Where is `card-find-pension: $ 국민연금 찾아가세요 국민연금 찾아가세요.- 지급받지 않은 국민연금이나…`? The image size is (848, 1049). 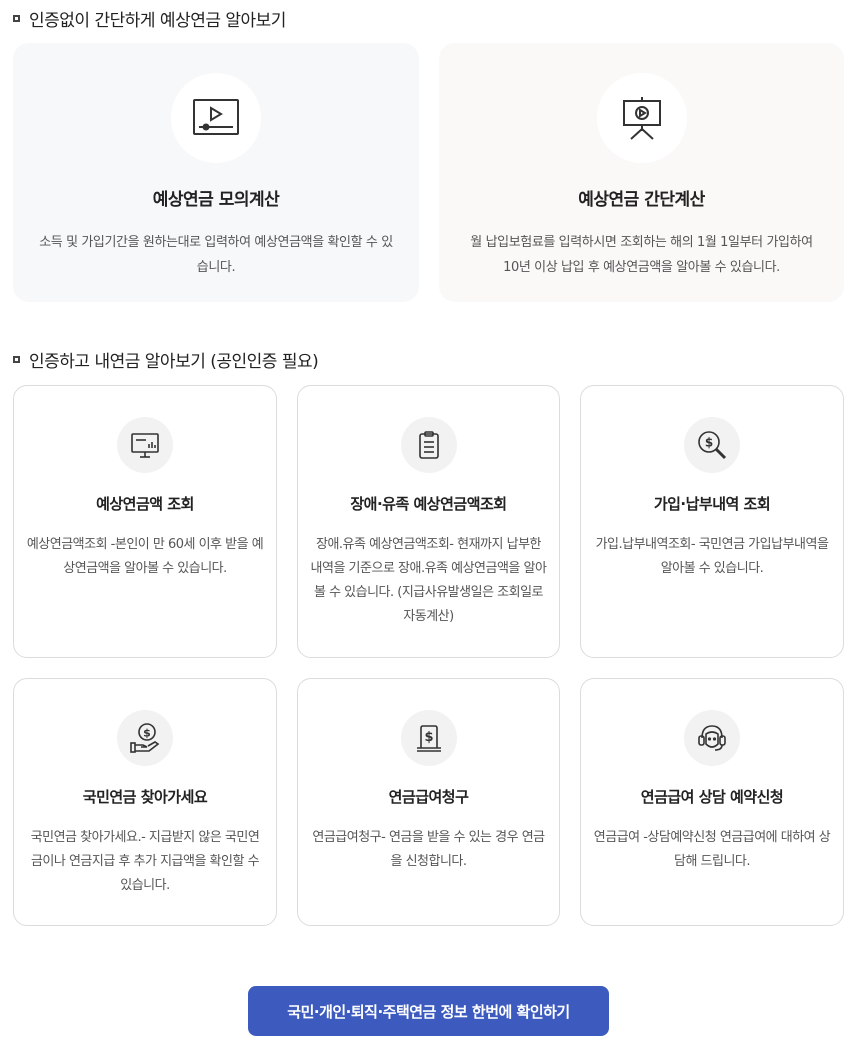 card-find-pension: $ 국민연금 찾아가세요 국민연금 찾아가세요.- 지급받지 않은 국민연금이나… is located at coordinates (145, 802).